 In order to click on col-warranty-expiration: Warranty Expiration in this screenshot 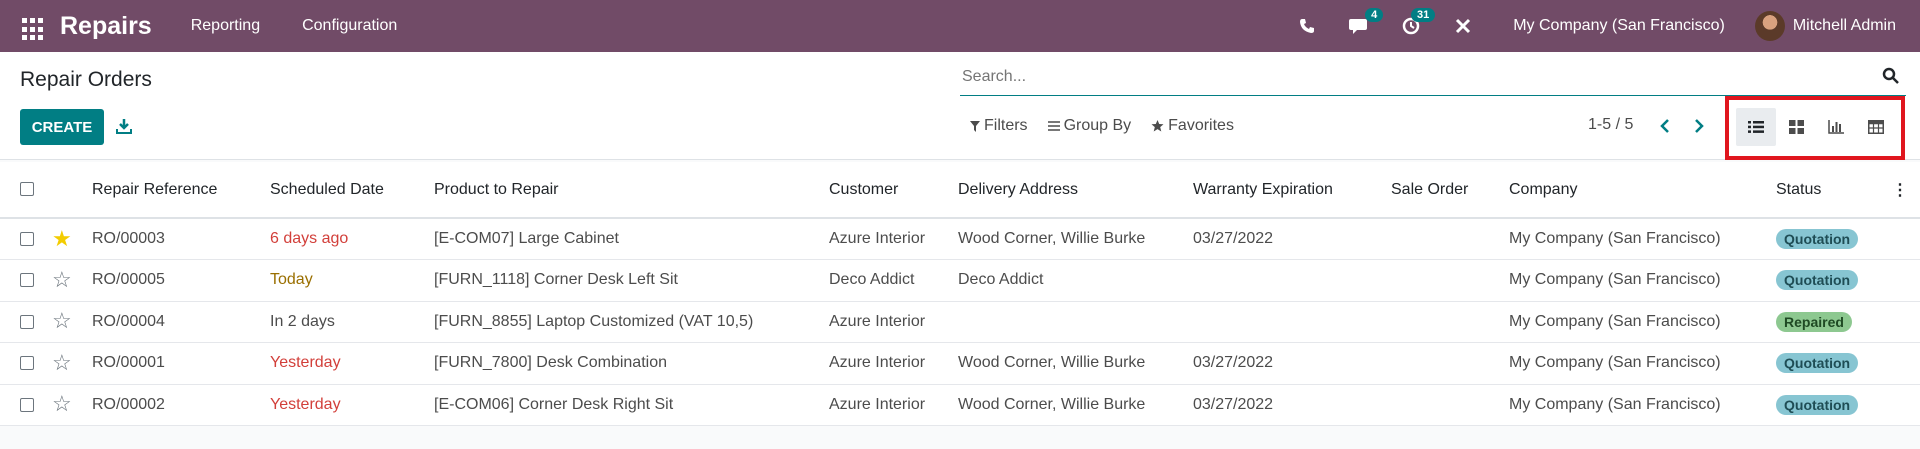, I will do `click(1292, 190)`.